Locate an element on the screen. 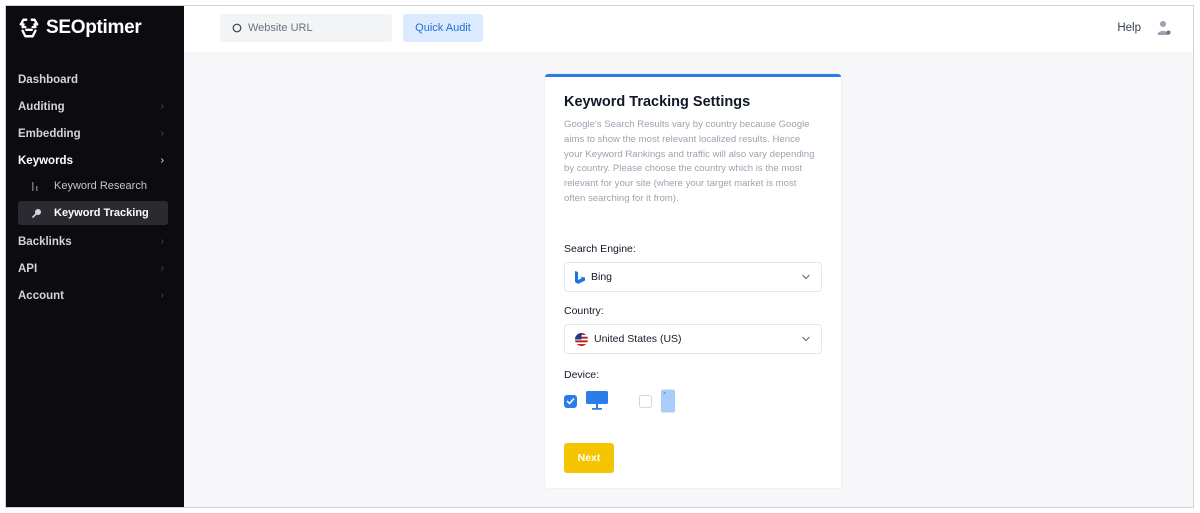 Image resolution: width=1200 pixels, height=513 pixels. sidebar-item-dashboard: Dashboard is located at coordinates (95, 79).